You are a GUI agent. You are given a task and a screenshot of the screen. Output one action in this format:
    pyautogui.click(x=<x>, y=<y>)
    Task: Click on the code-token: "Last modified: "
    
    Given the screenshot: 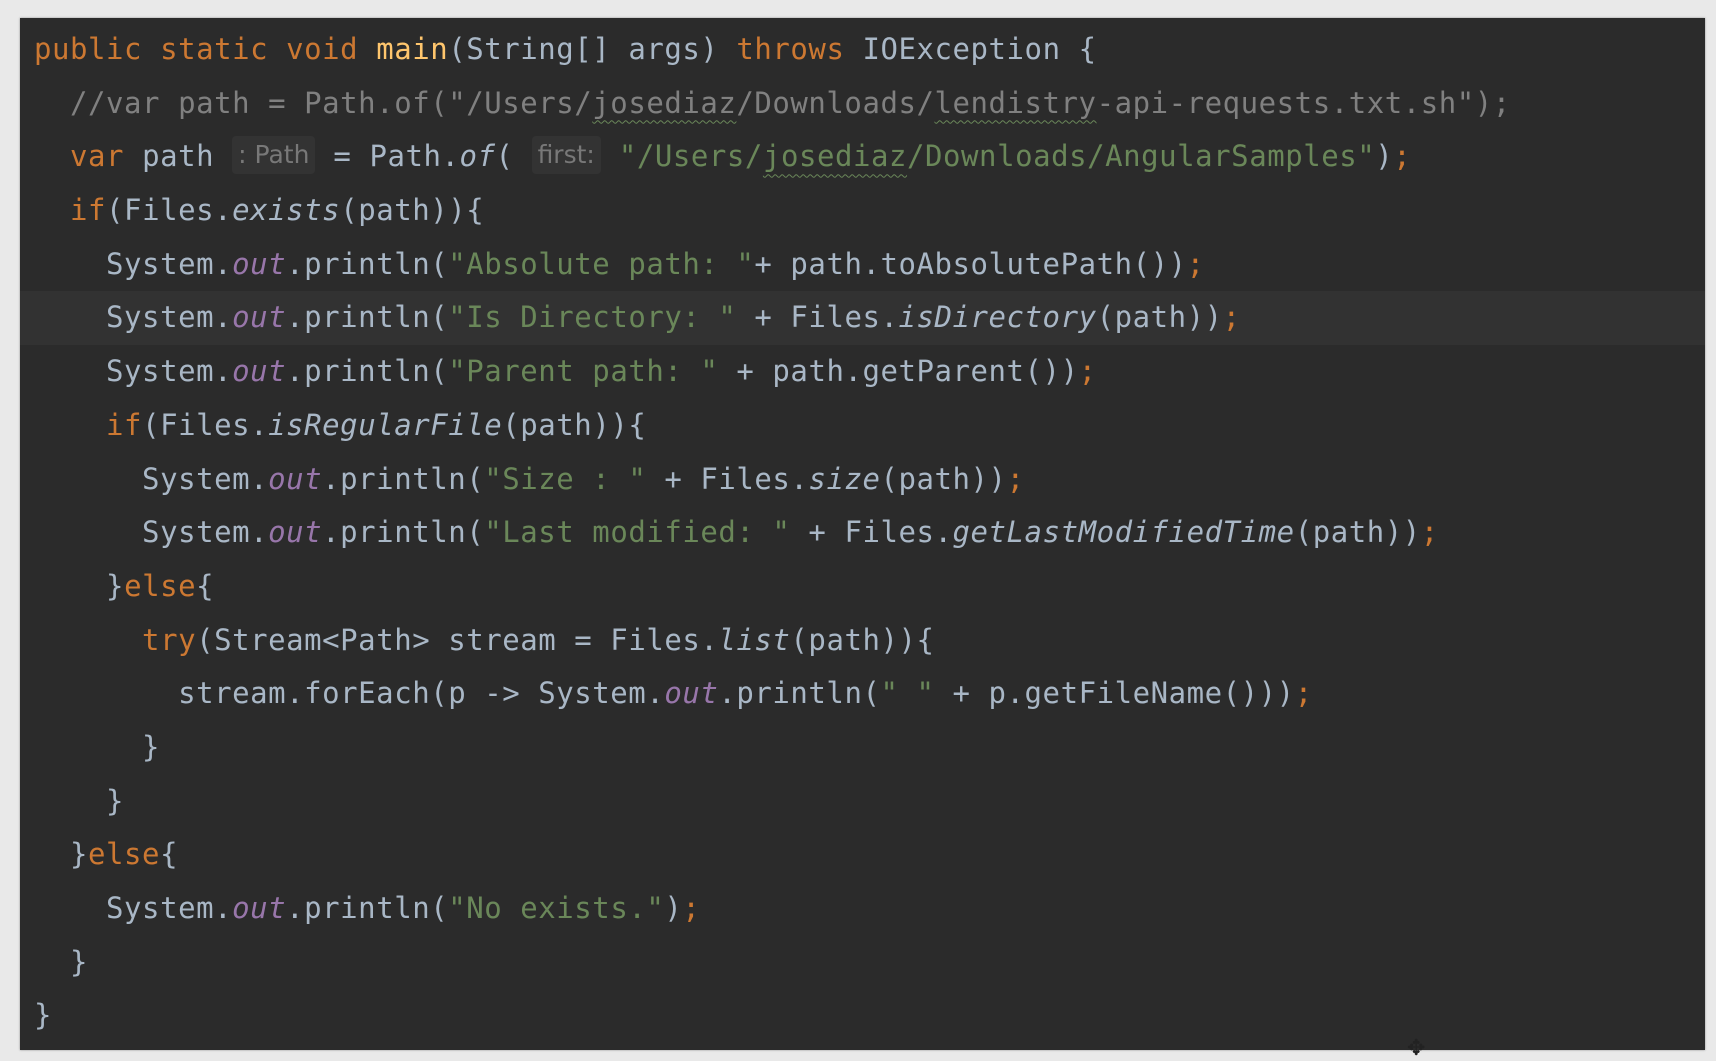 What is the action you would take?
    pyautogui.click(x=637, y=532)
    